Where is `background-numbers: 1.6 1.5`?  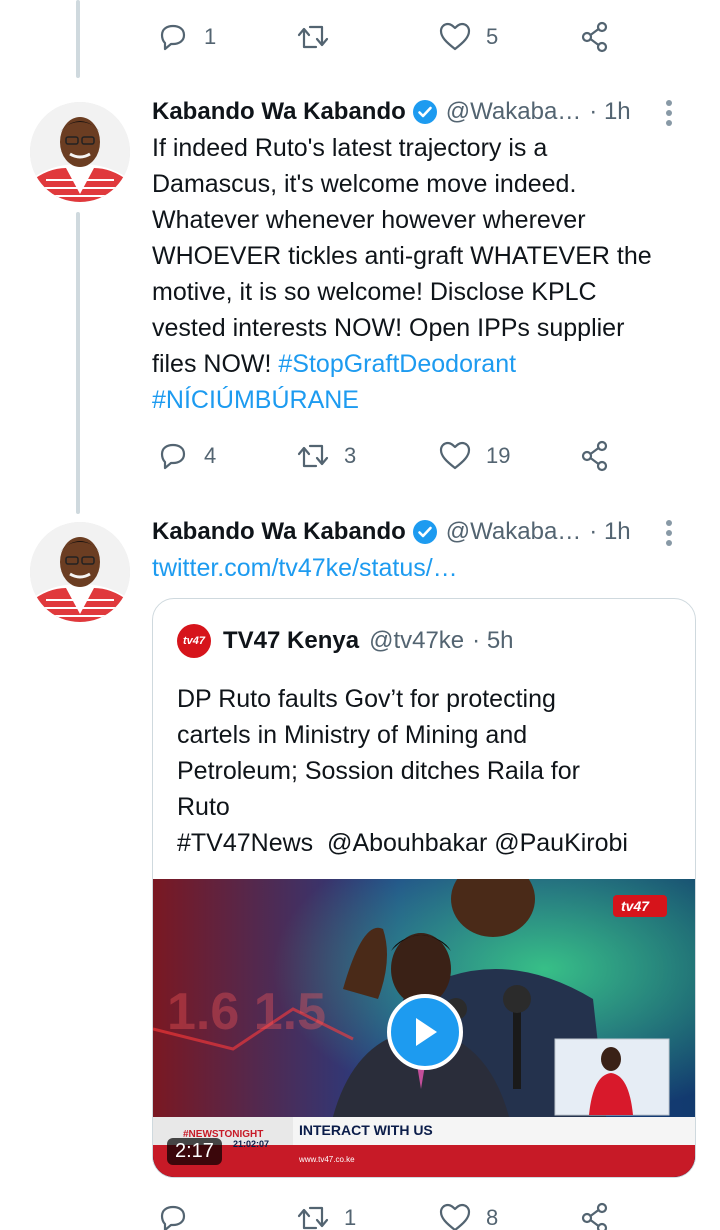
background-numbers: 1.6 1.5 is located at coordinates (246, 1012).